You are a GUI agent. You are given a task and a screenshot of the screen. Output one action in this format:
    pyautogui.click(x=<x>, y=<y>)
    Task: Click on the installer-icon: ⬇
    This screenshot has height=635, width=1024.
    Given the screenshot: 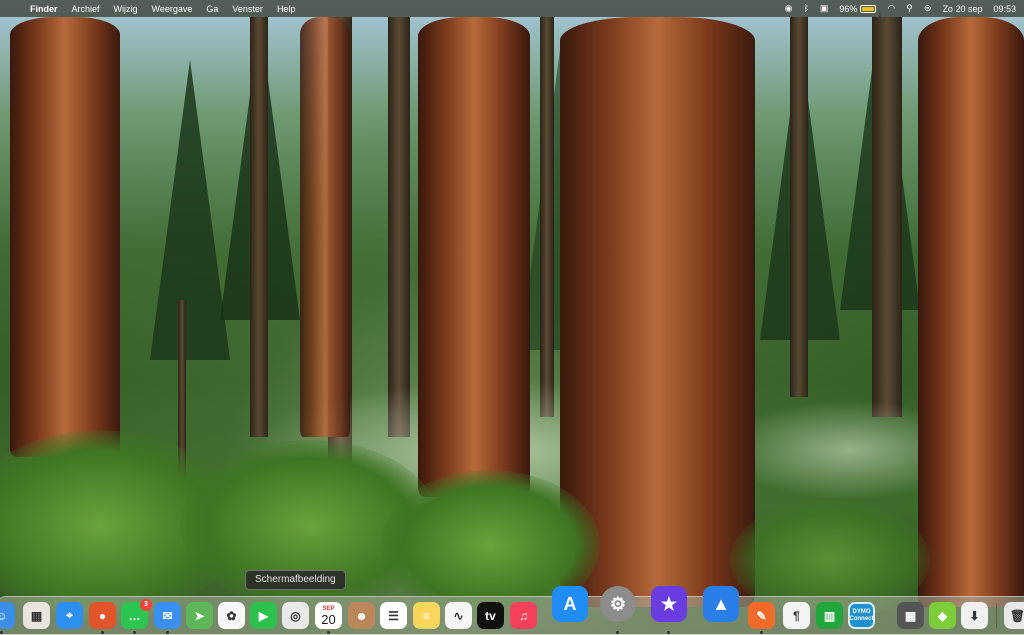 What is the action you would take?
    pyautogui.click(x=974, y=615)
    